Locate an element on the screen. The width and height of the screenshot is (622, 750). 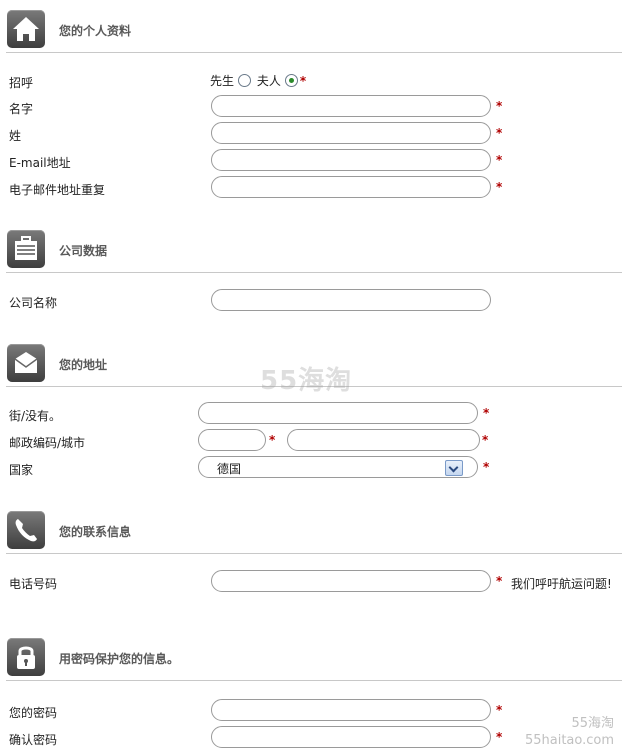
envelope-icon is located at coordinates (26, 363).